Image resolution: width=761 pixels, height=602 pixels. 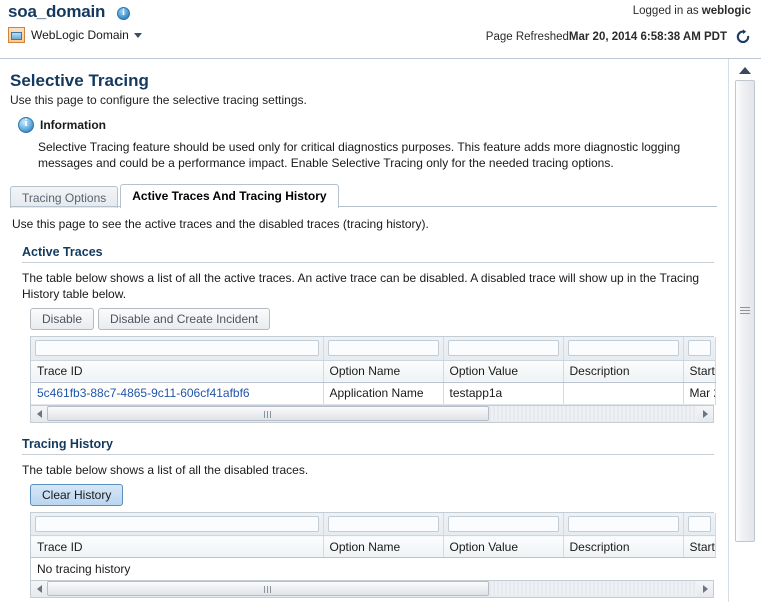 I want to click on cell-start: Mar 2, so click(x=699, y=393).